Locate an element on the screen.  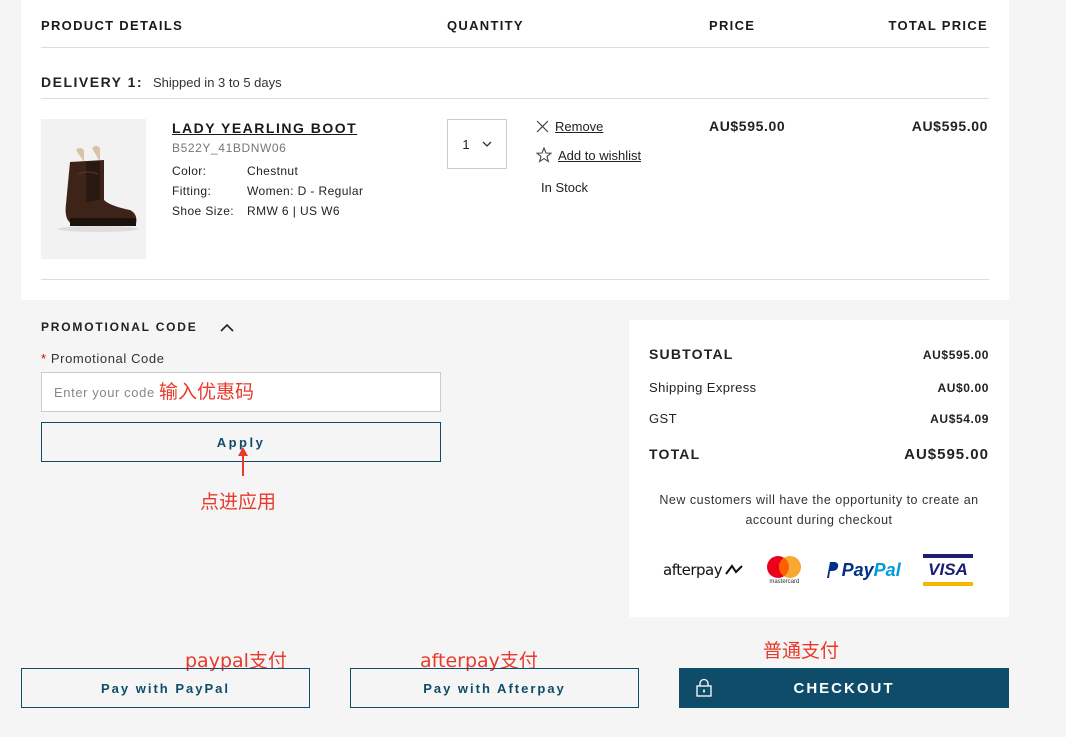
shipping-value: AU$0.00 is located at coordinates (963, 388).